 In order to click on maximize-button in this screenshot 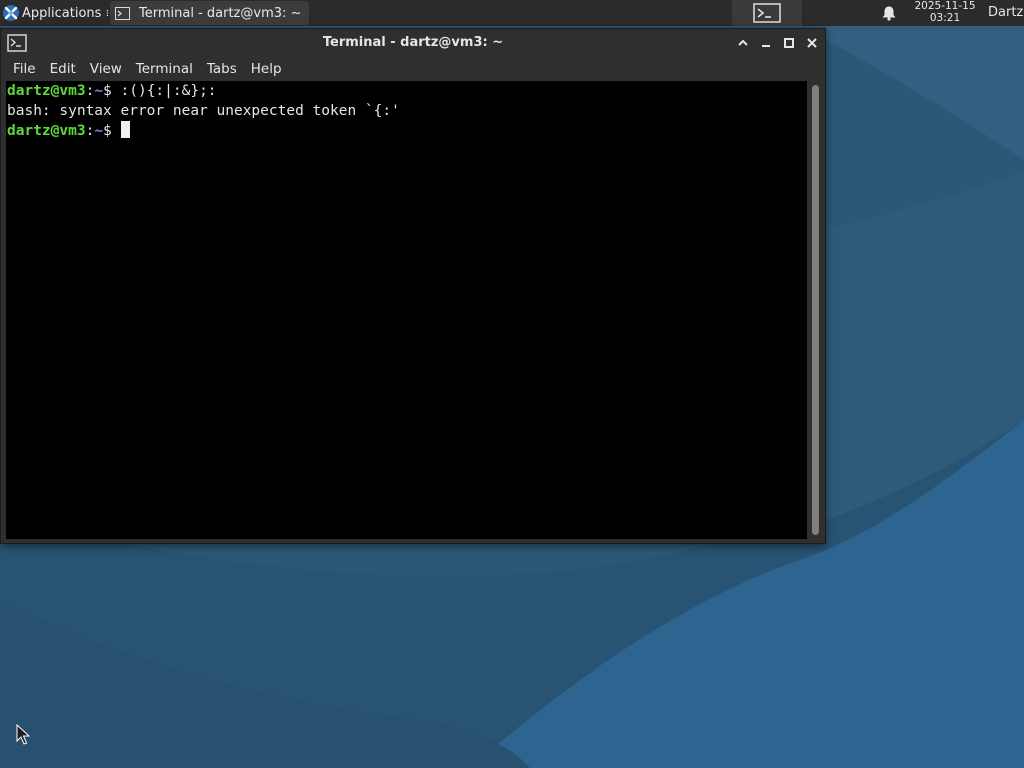, I will do `click(789, 43)`.